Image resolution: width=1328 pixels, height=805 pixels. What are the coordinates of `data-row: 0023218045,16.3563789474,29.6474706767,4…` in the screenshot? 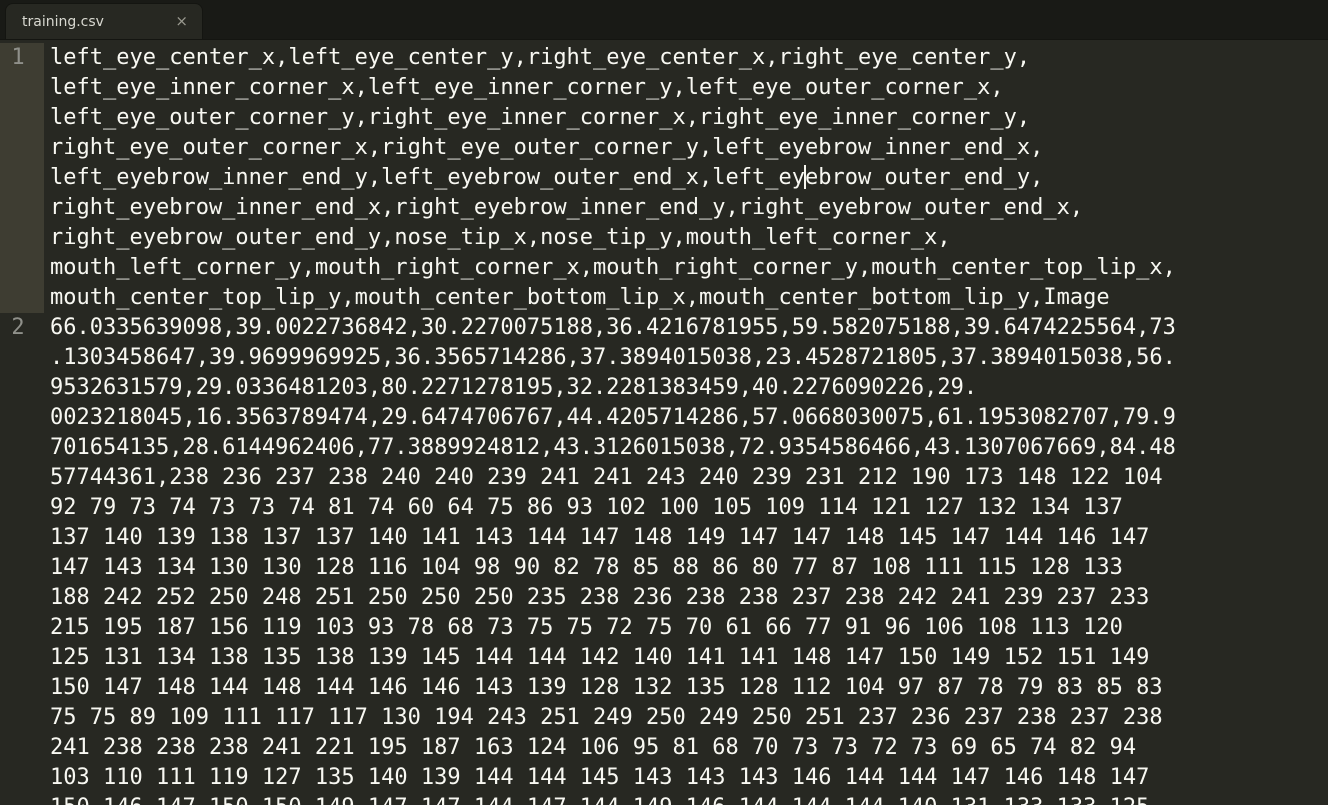 It's located at (613, 417).